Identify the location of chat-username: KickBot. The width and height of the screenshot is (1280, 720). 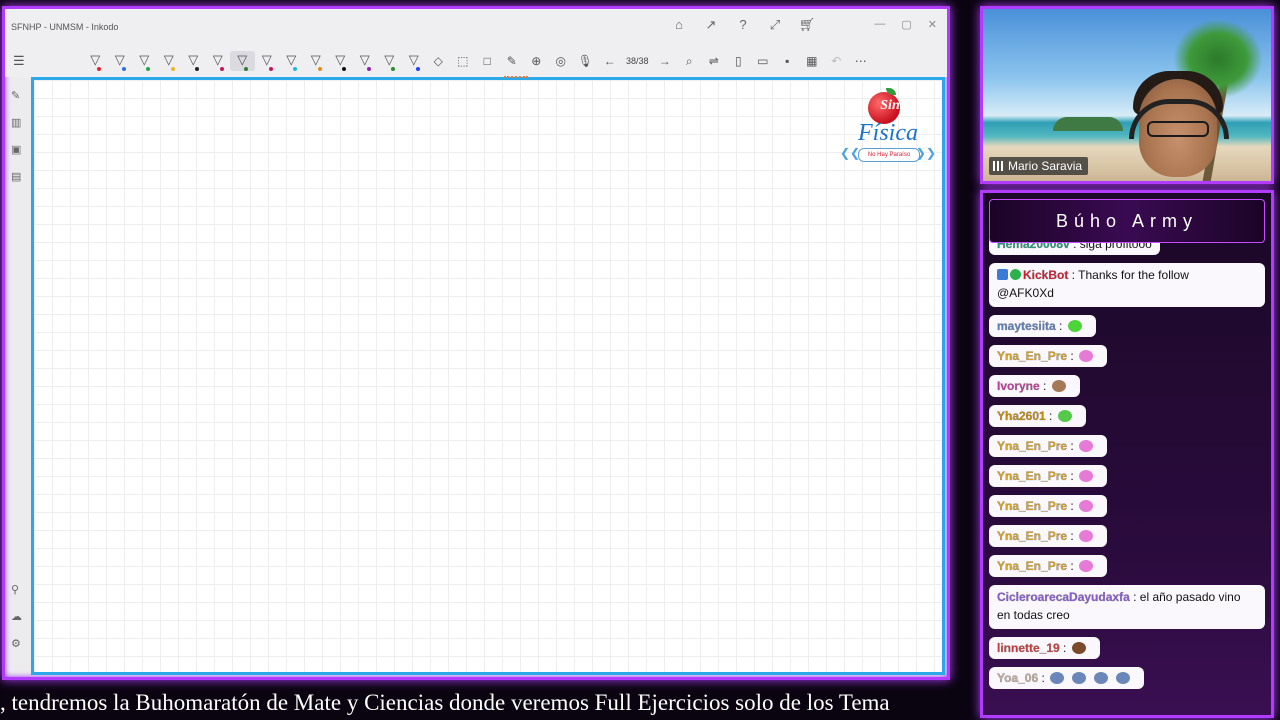
(1046, 275).